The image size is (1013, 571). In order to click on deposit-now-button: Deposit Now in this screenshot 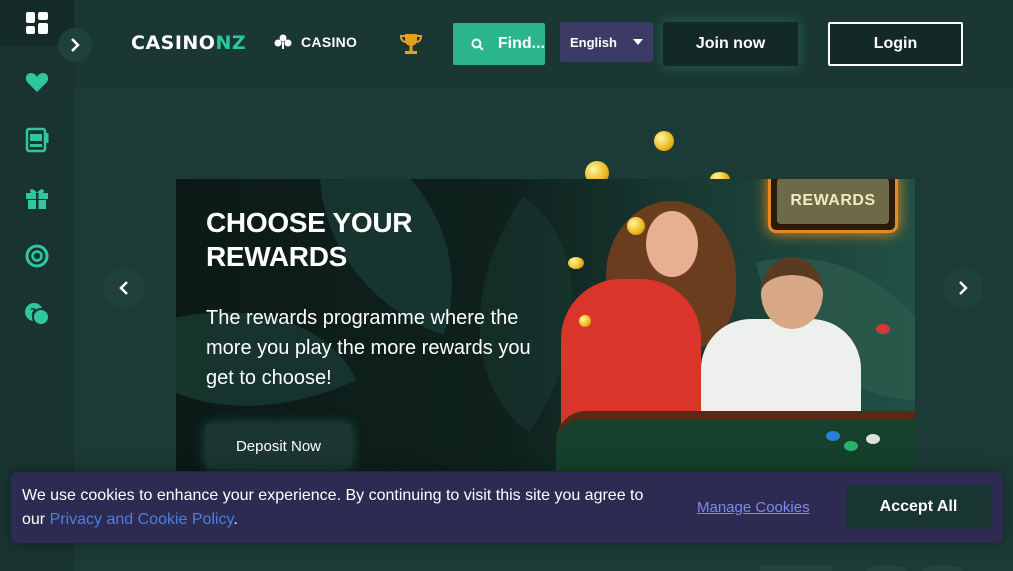, I will do `click(278, 446)`.